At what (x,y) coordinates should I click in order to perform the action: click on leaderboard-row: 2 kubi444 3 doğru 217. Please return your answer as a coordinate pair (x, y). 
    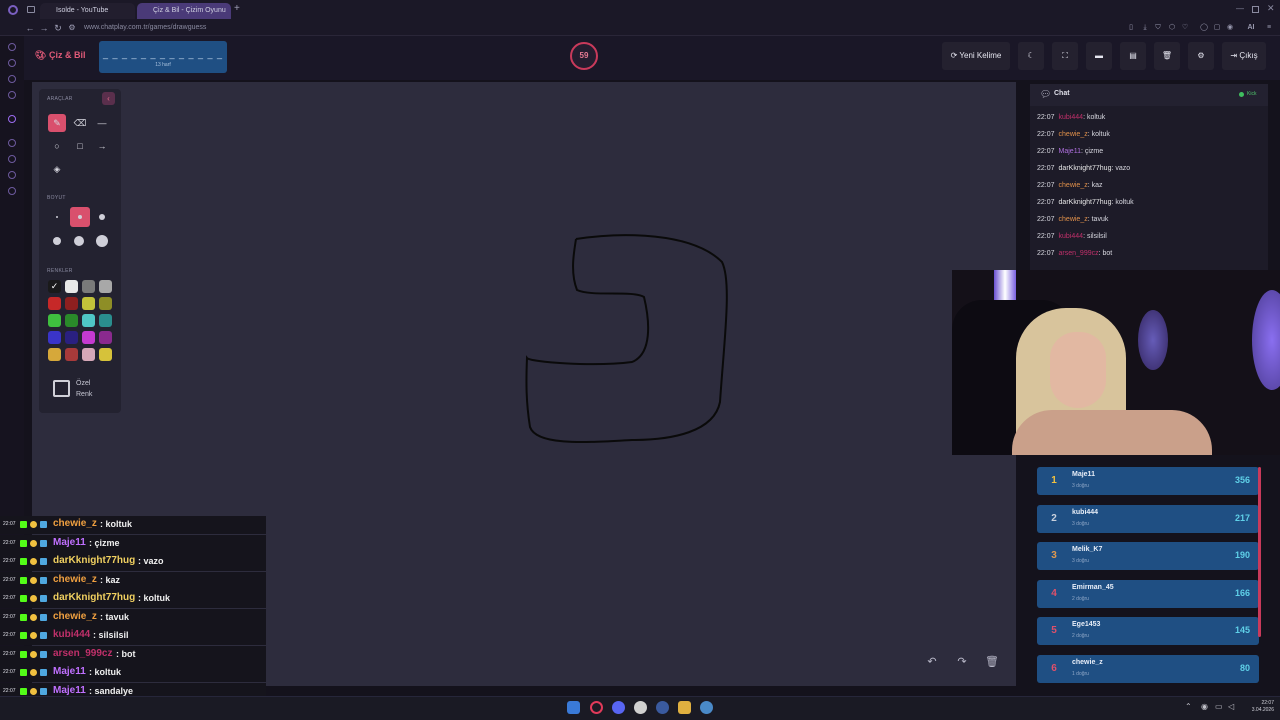
    Looking at the image, I should click on (1148, 518).